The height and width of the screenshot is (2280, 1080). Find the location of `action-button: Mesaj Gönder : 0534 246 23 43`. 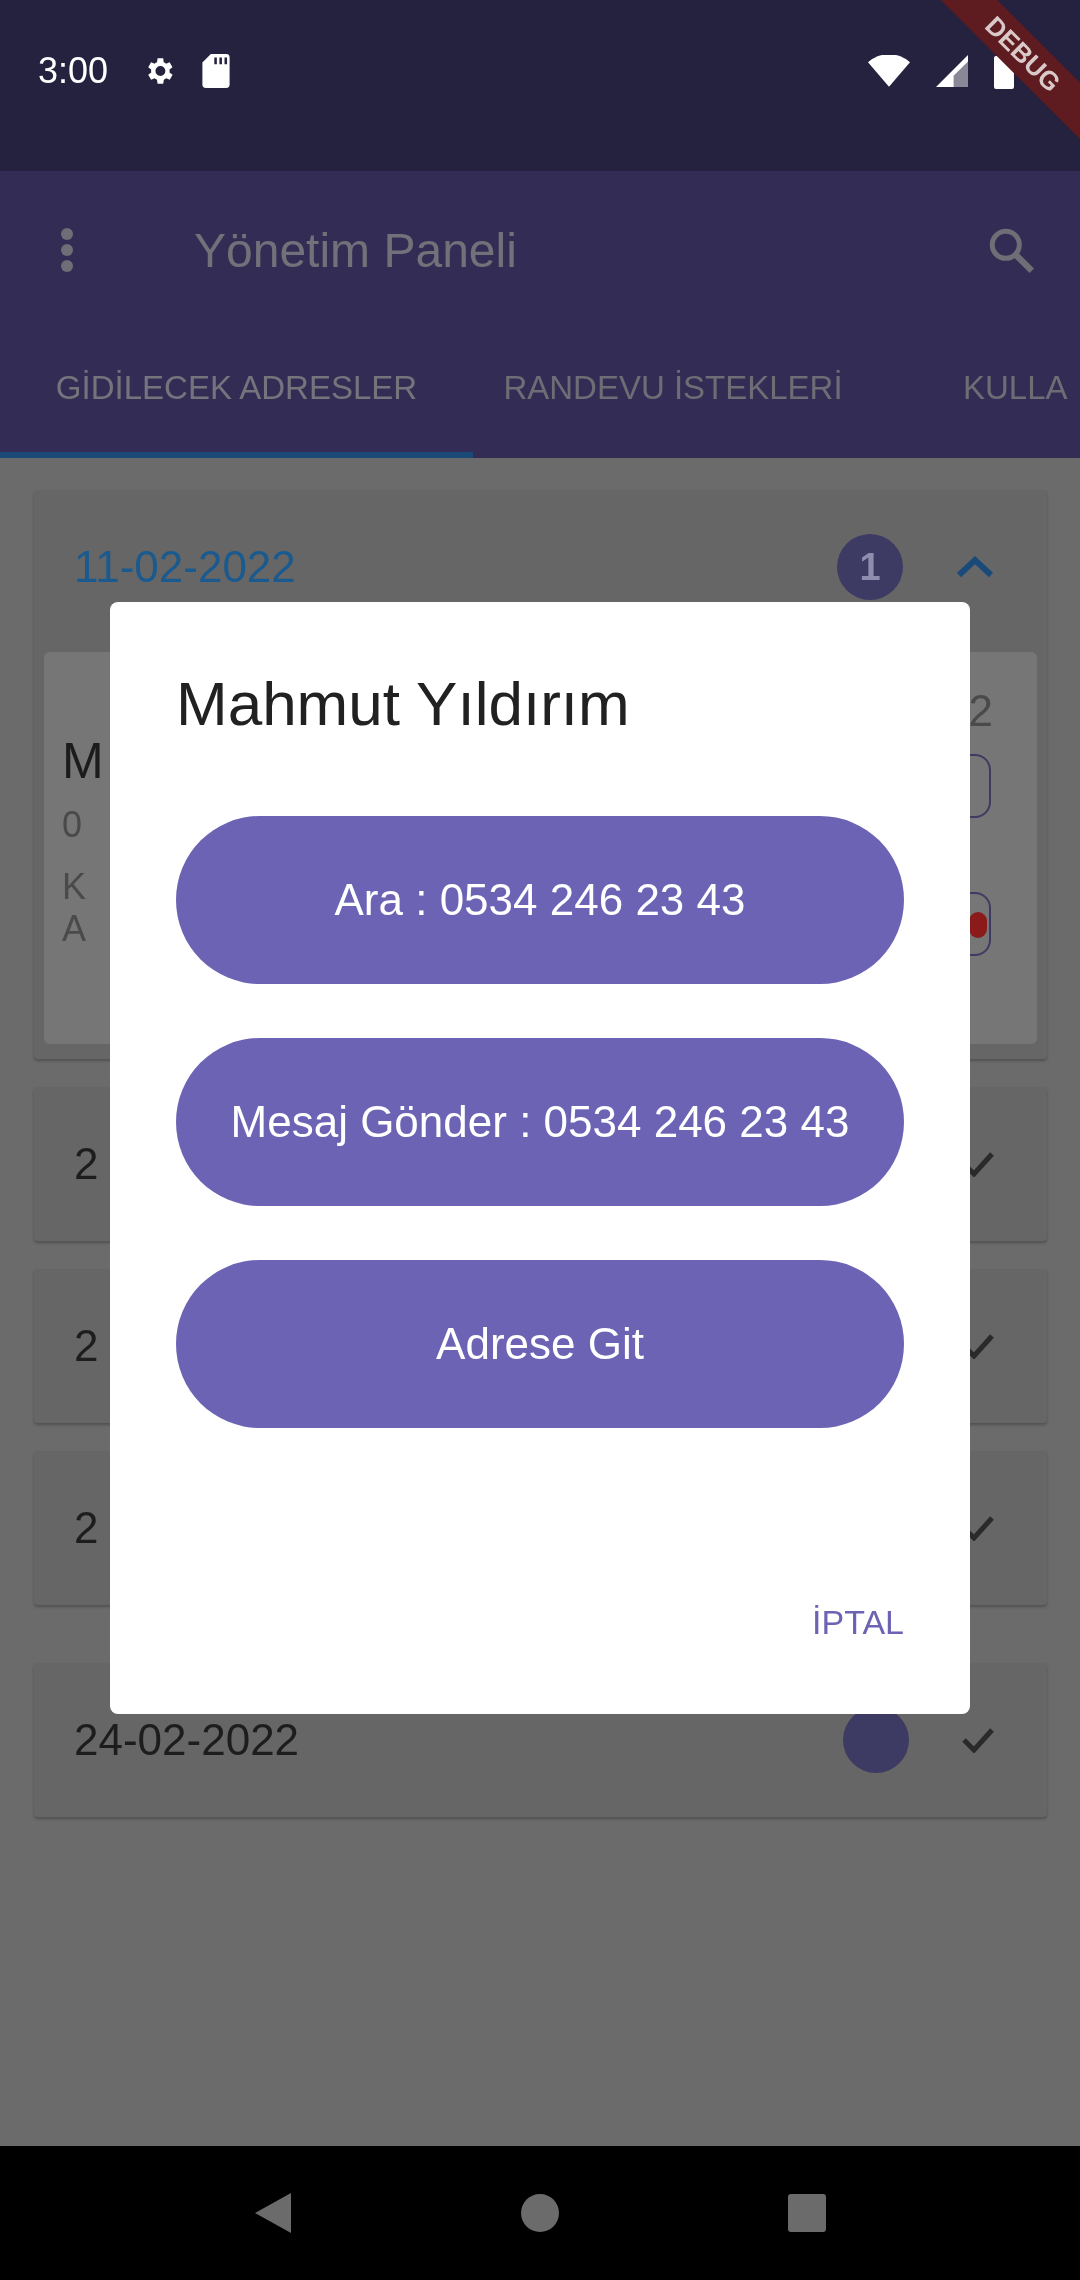

action-button: Mesaj Gönder : 0534 246 23 43 is located at coordinates (540, 1122).